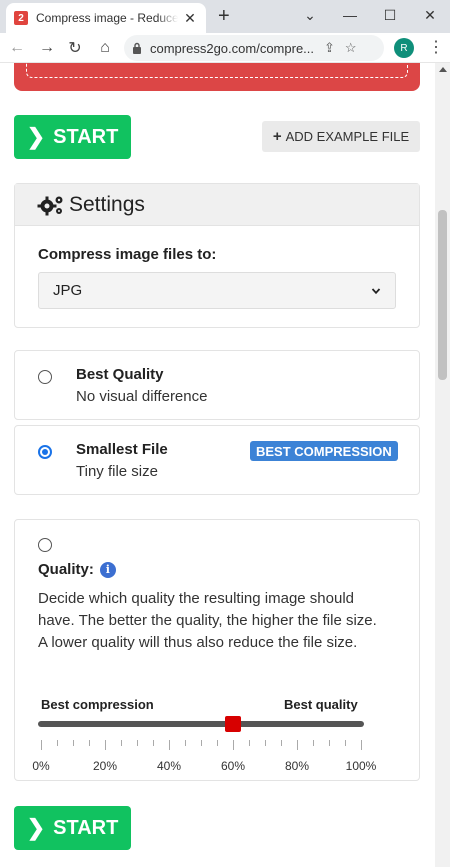  I want to click on site-favicon-icon: 2, so click(21, 18).